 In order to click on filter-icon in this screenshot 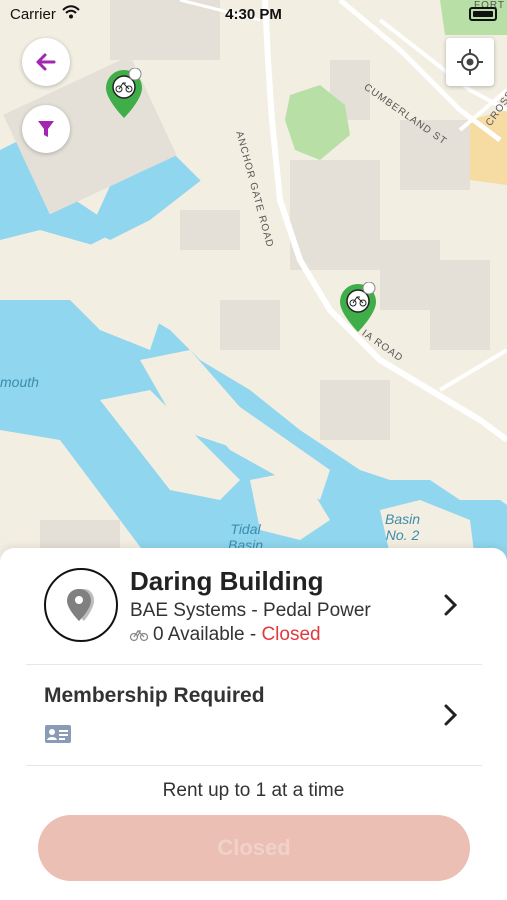, I will do `click(46, 129)`.